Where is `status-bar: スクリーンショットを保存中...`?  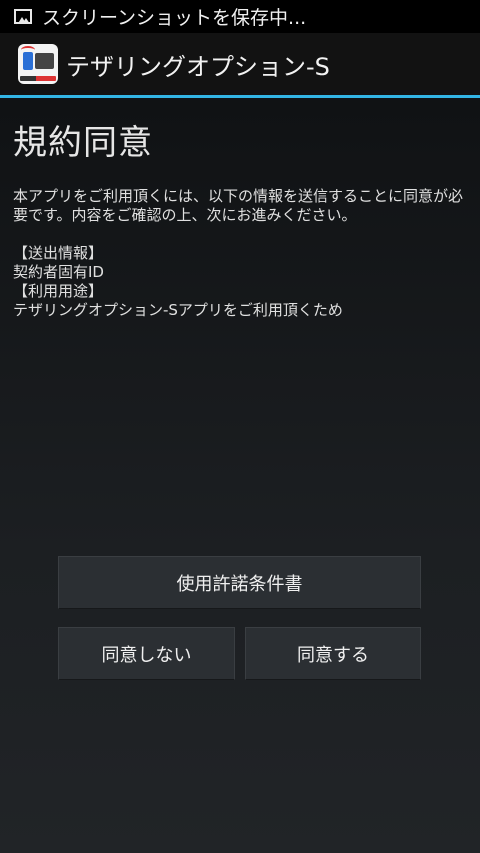
status-bar: スクリーンショットを保存中... is located at coordinates (240, 16).